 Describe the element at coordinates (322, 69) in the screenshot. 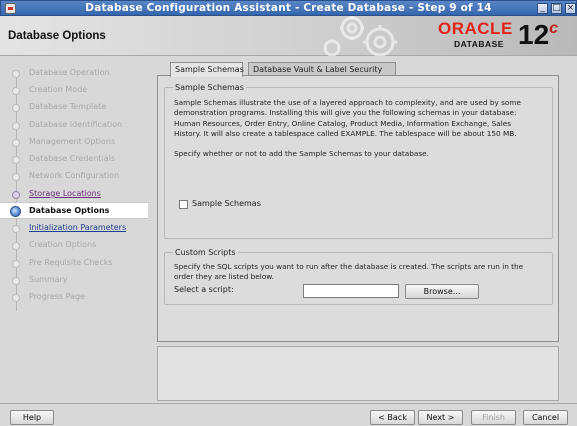

I see `tab-database-vault: Database Vault & Label Security` at that location.